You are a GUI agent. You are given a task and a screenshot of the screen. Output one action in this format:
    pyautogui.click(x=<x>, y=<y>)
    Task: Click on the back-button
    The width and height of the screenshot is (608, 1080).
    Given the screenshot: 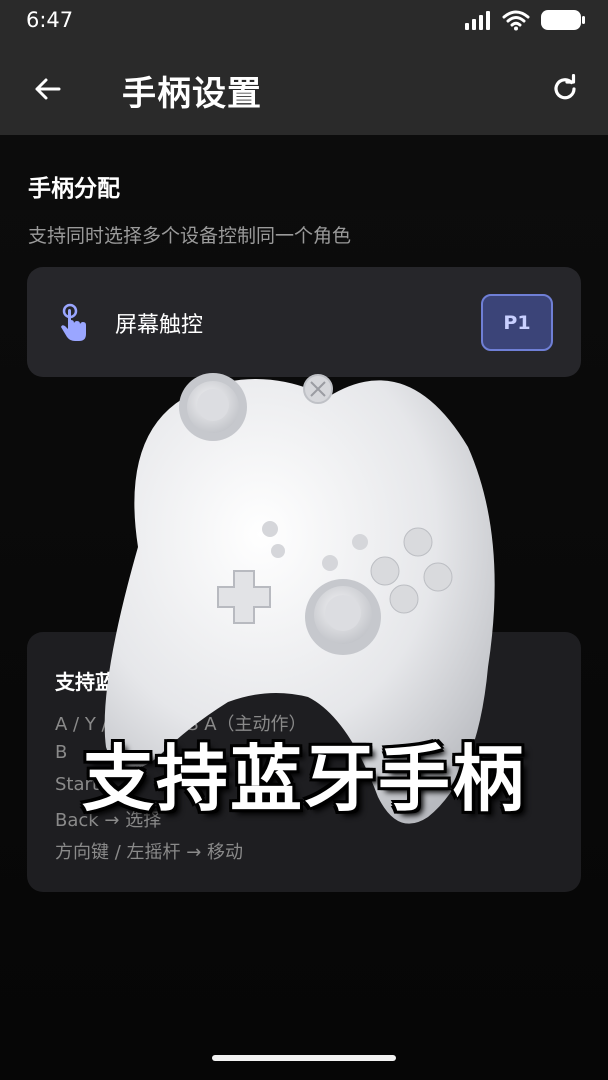 What is the action you would take?
    pyautogui.click(x=47, y=89)
    